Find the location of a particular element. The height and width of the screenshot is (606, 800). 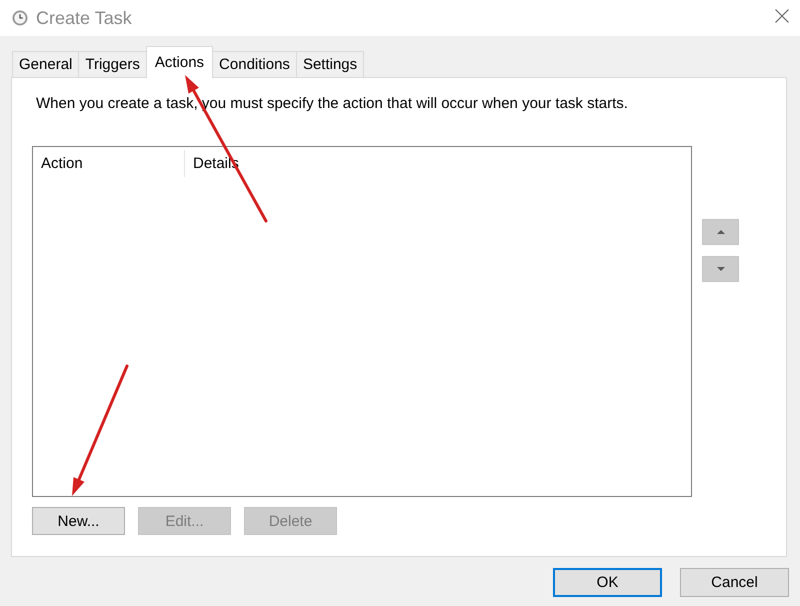

up-triangle-icon is located at coordinates (720, 232).